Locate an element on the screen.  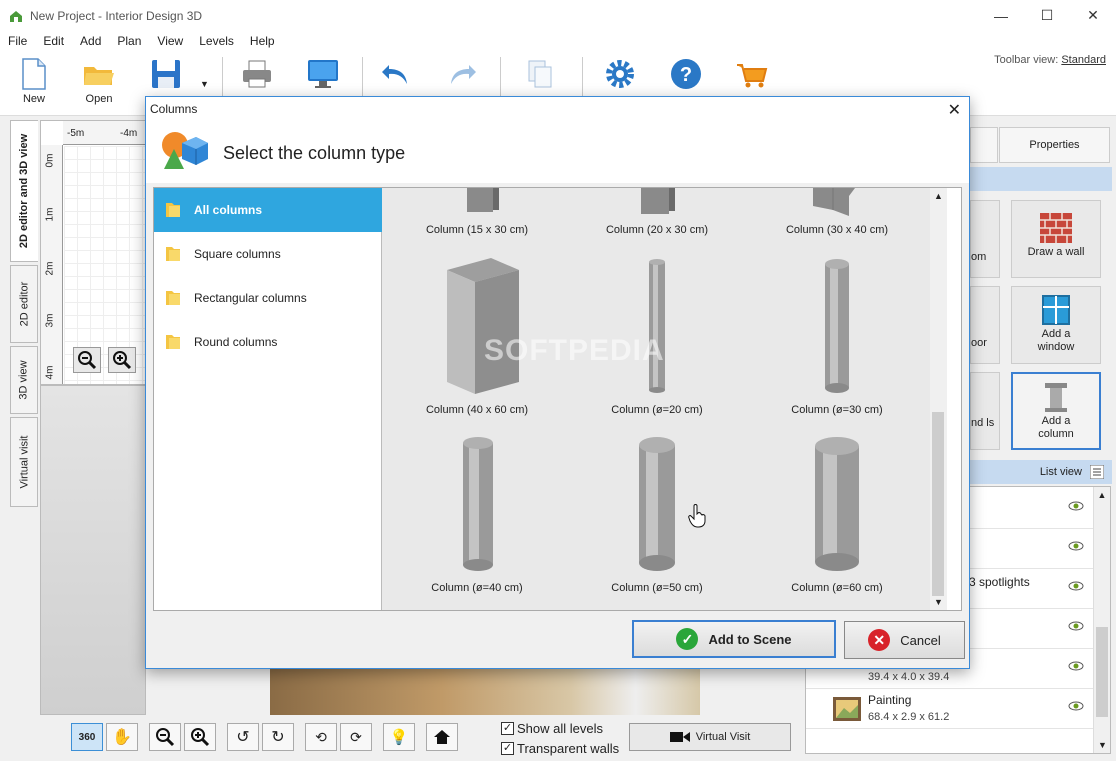
round-column-thumbnail is located at coordinates (478, 504).